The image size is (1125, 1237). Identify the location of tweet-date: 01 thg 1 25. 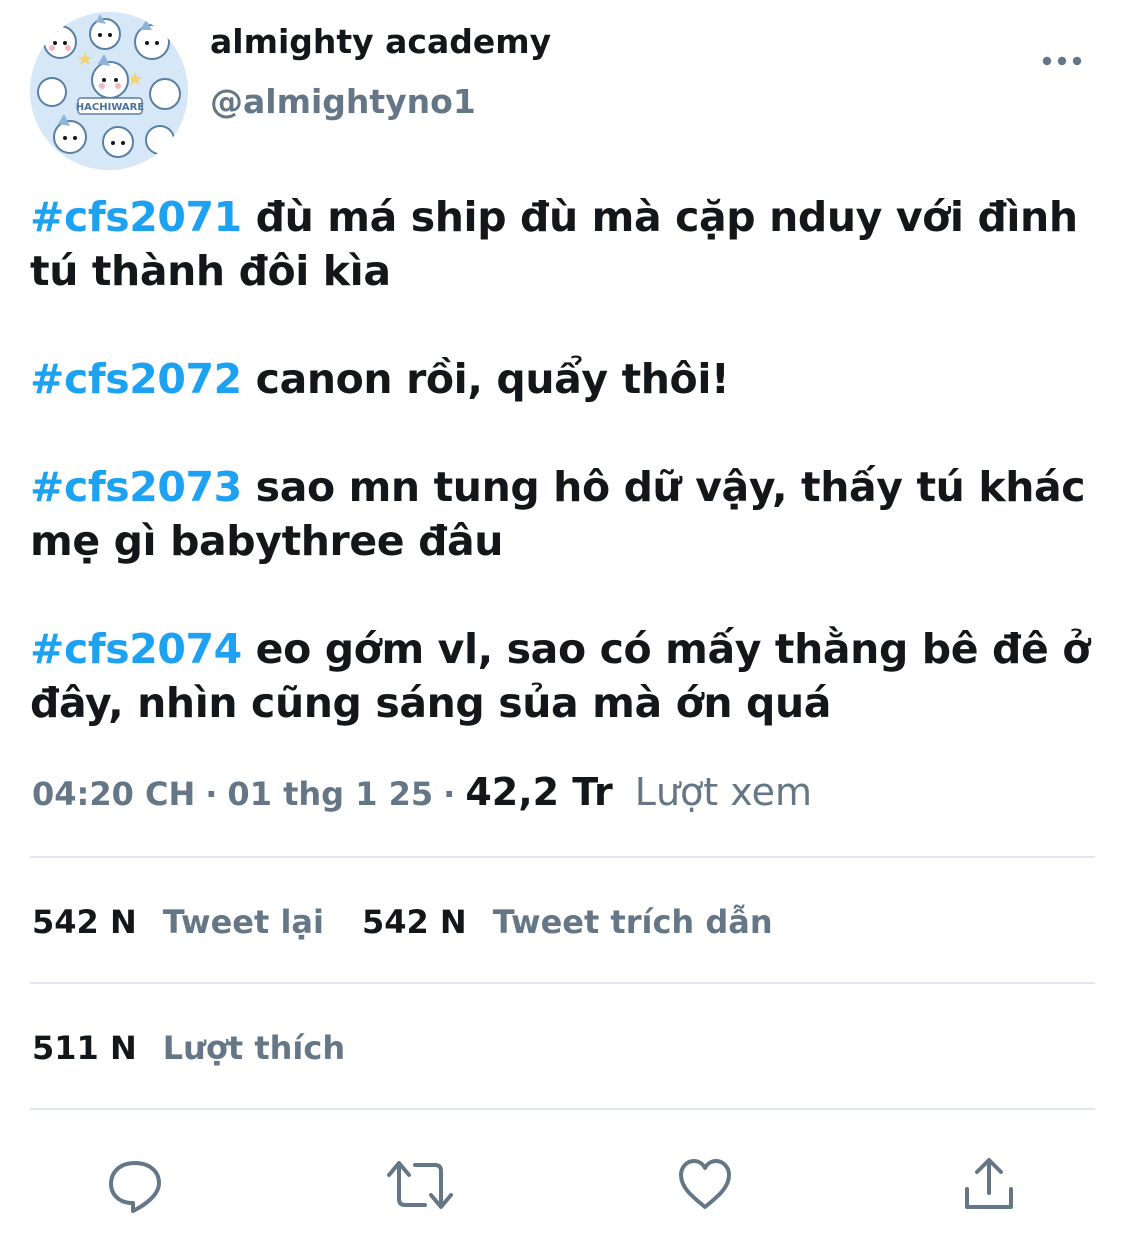
(330, 794).